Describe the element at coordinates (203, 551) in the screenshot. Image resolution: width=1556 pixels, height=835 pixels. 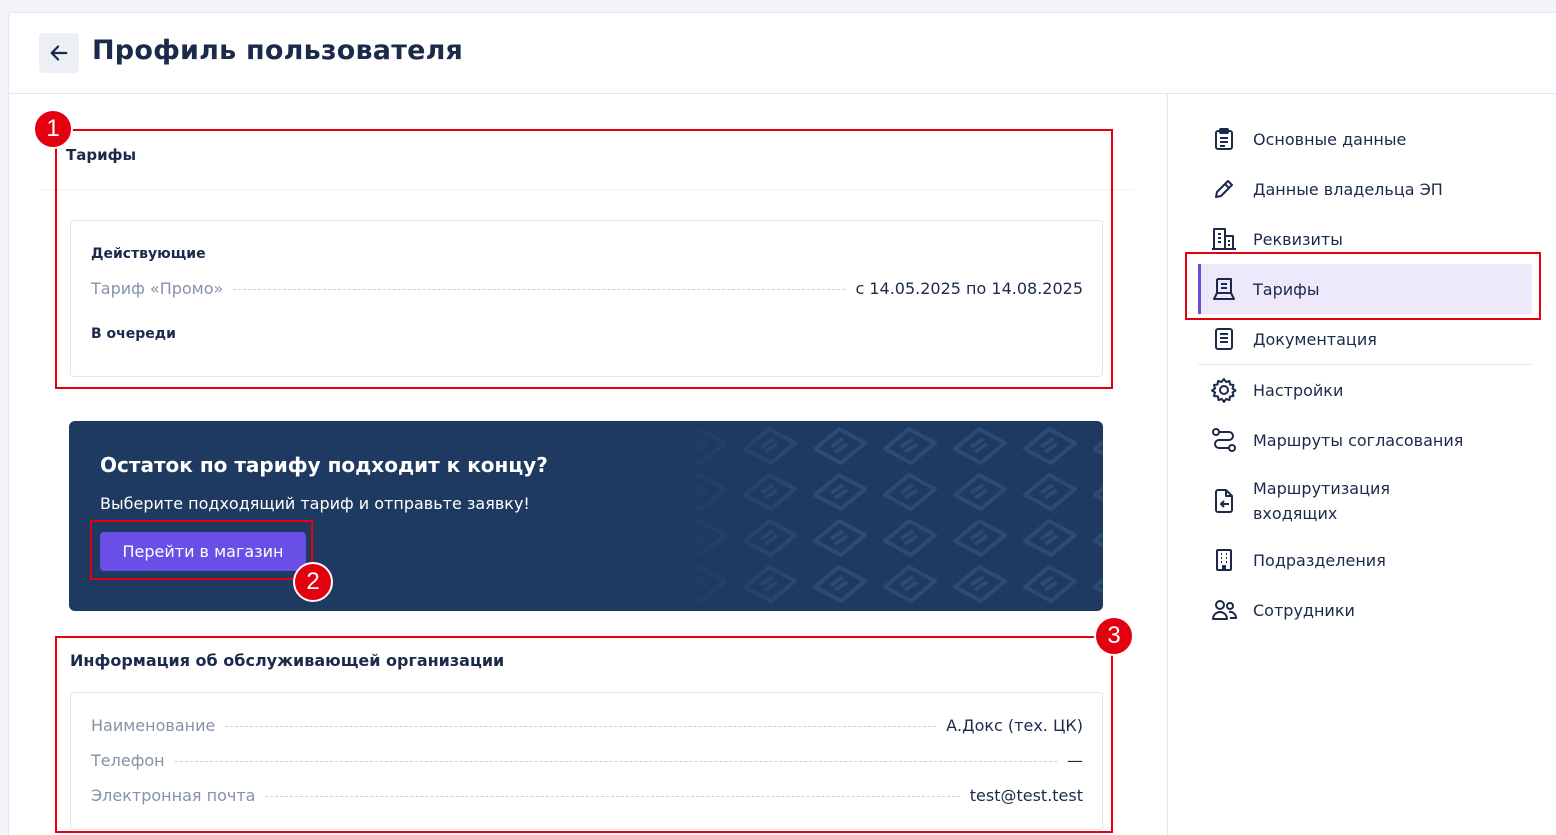
I see `go-to-shop-button: Перейти в магазин` at that location.